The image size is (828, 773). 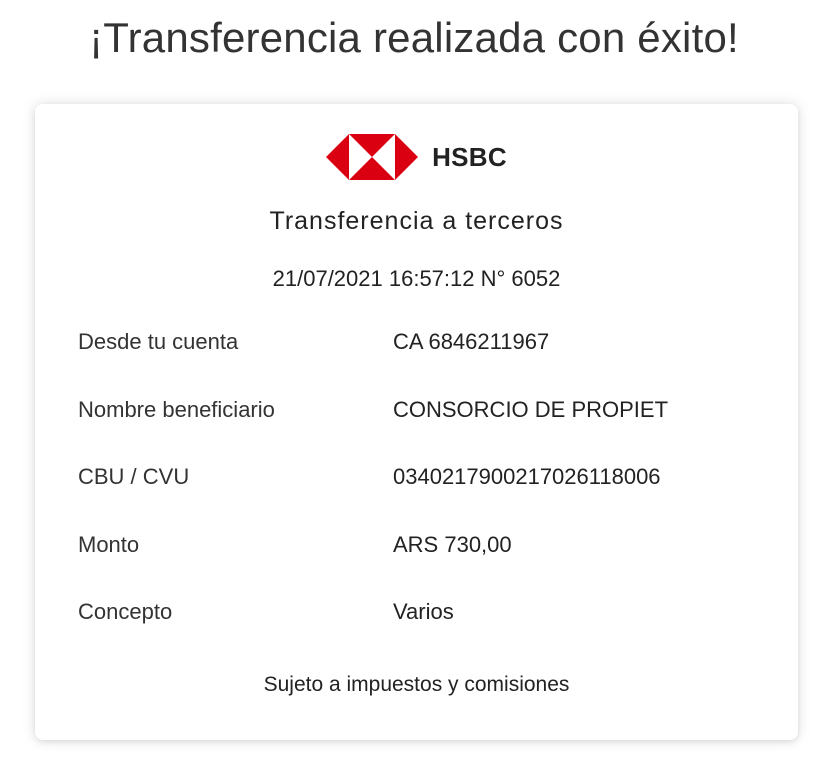 What do you see at coordinates (134, 476) in the screenshot?
I see `detail-label: CBU / CVU` at bounding box center [134, 476].